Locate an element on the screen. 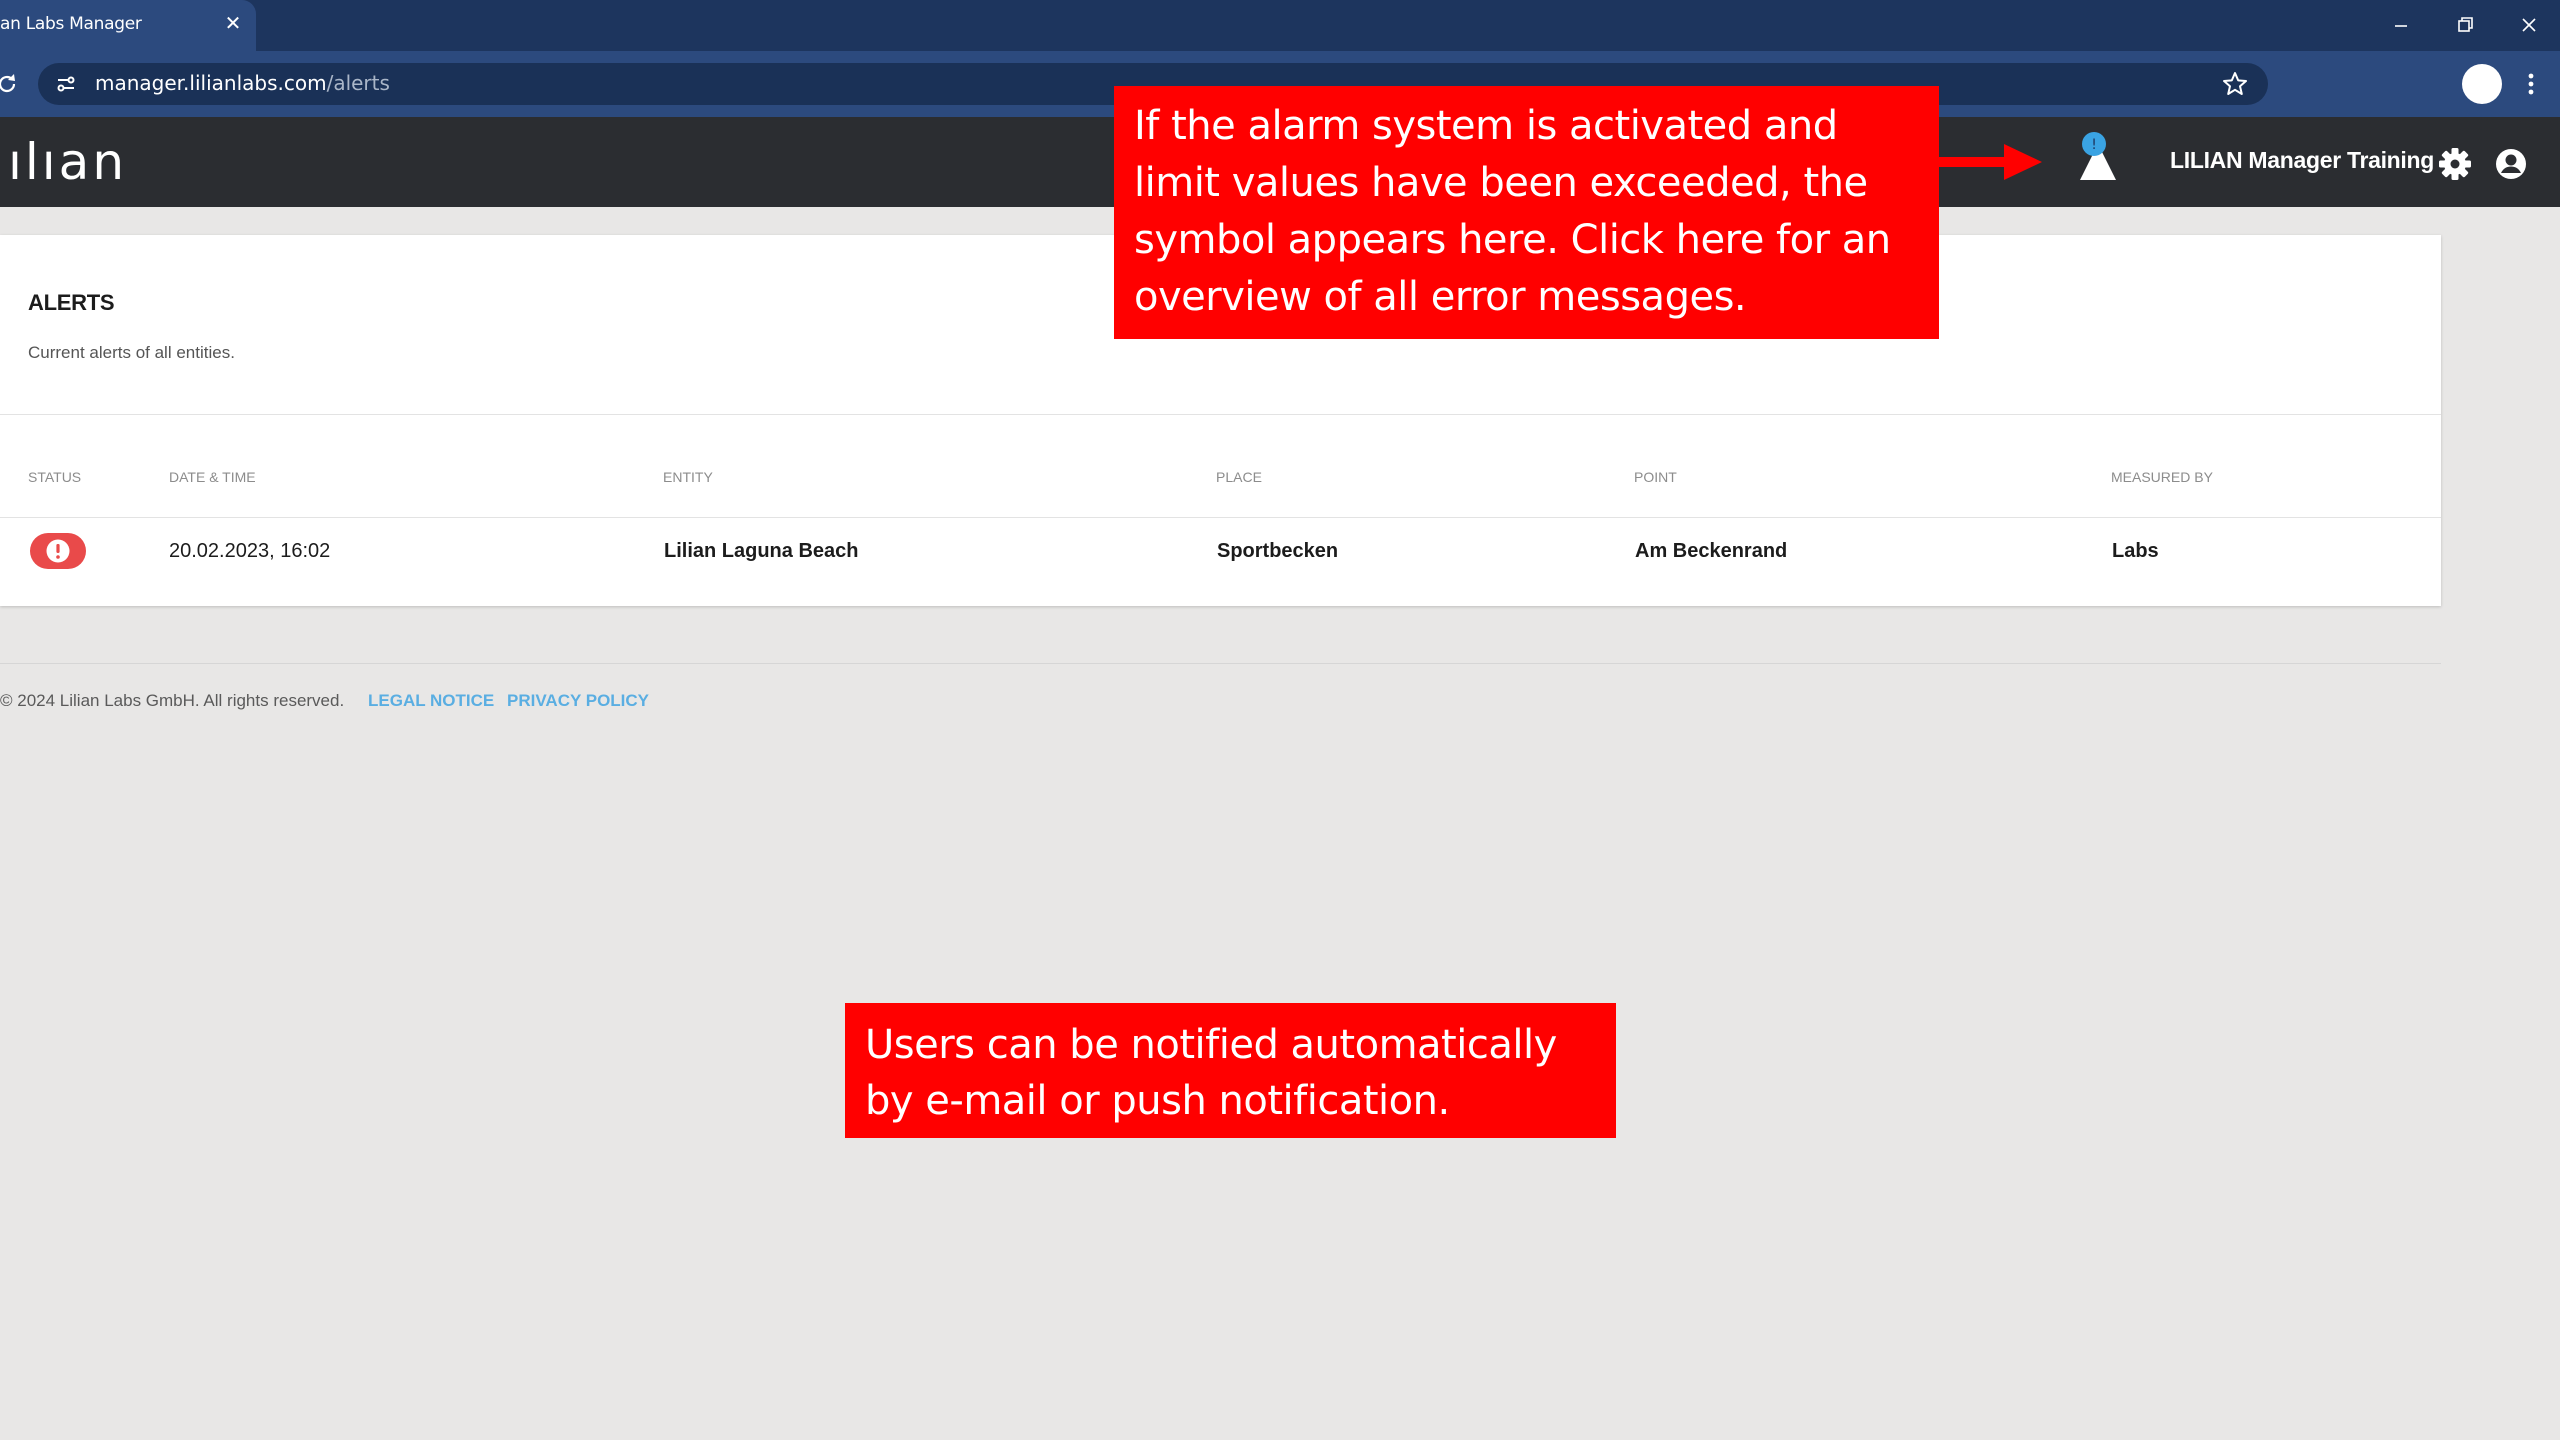  account-name: LILIAN Manager Training is located at coordinates (2302, 160).